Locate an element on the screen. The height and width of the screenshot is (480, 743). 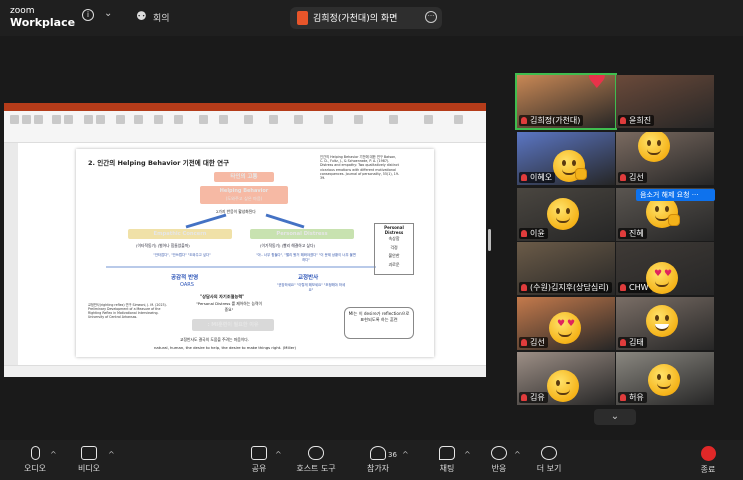
audio-button: 오디오 is located at coordinates (35, 460).